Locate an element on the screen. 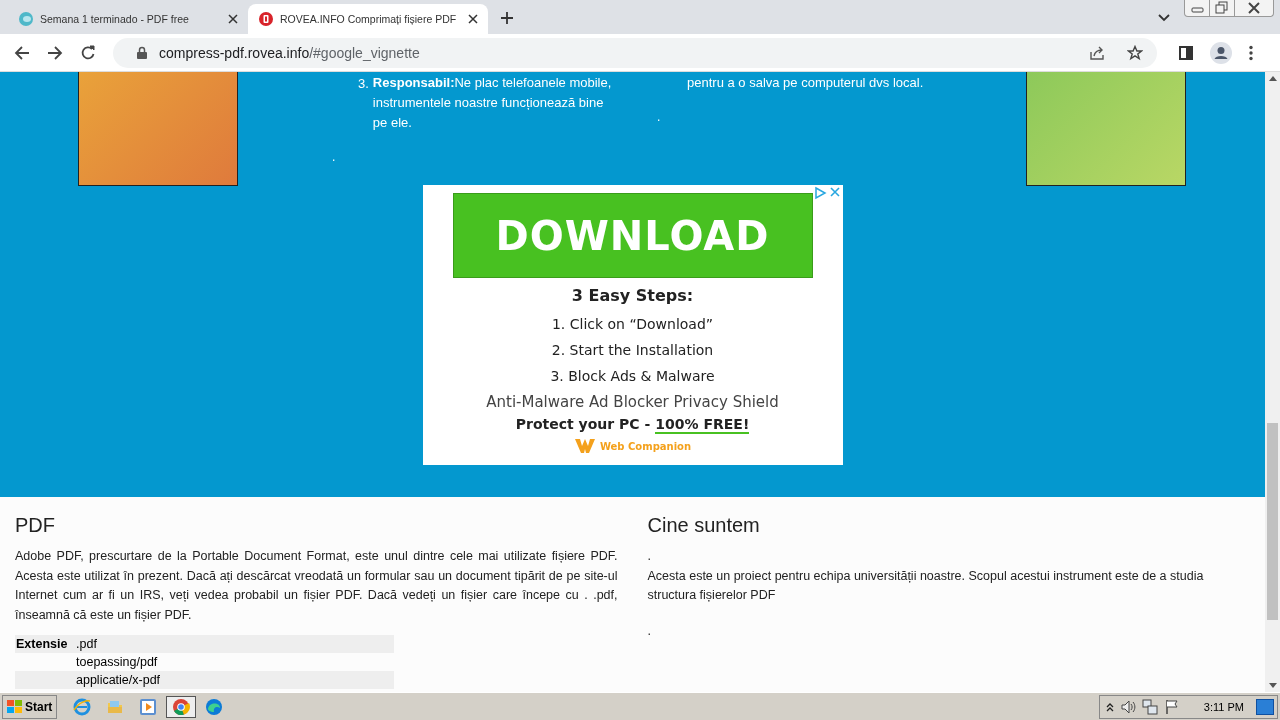 The image size is (1280, 720). globe-icon is located at coordinates (26, 19).